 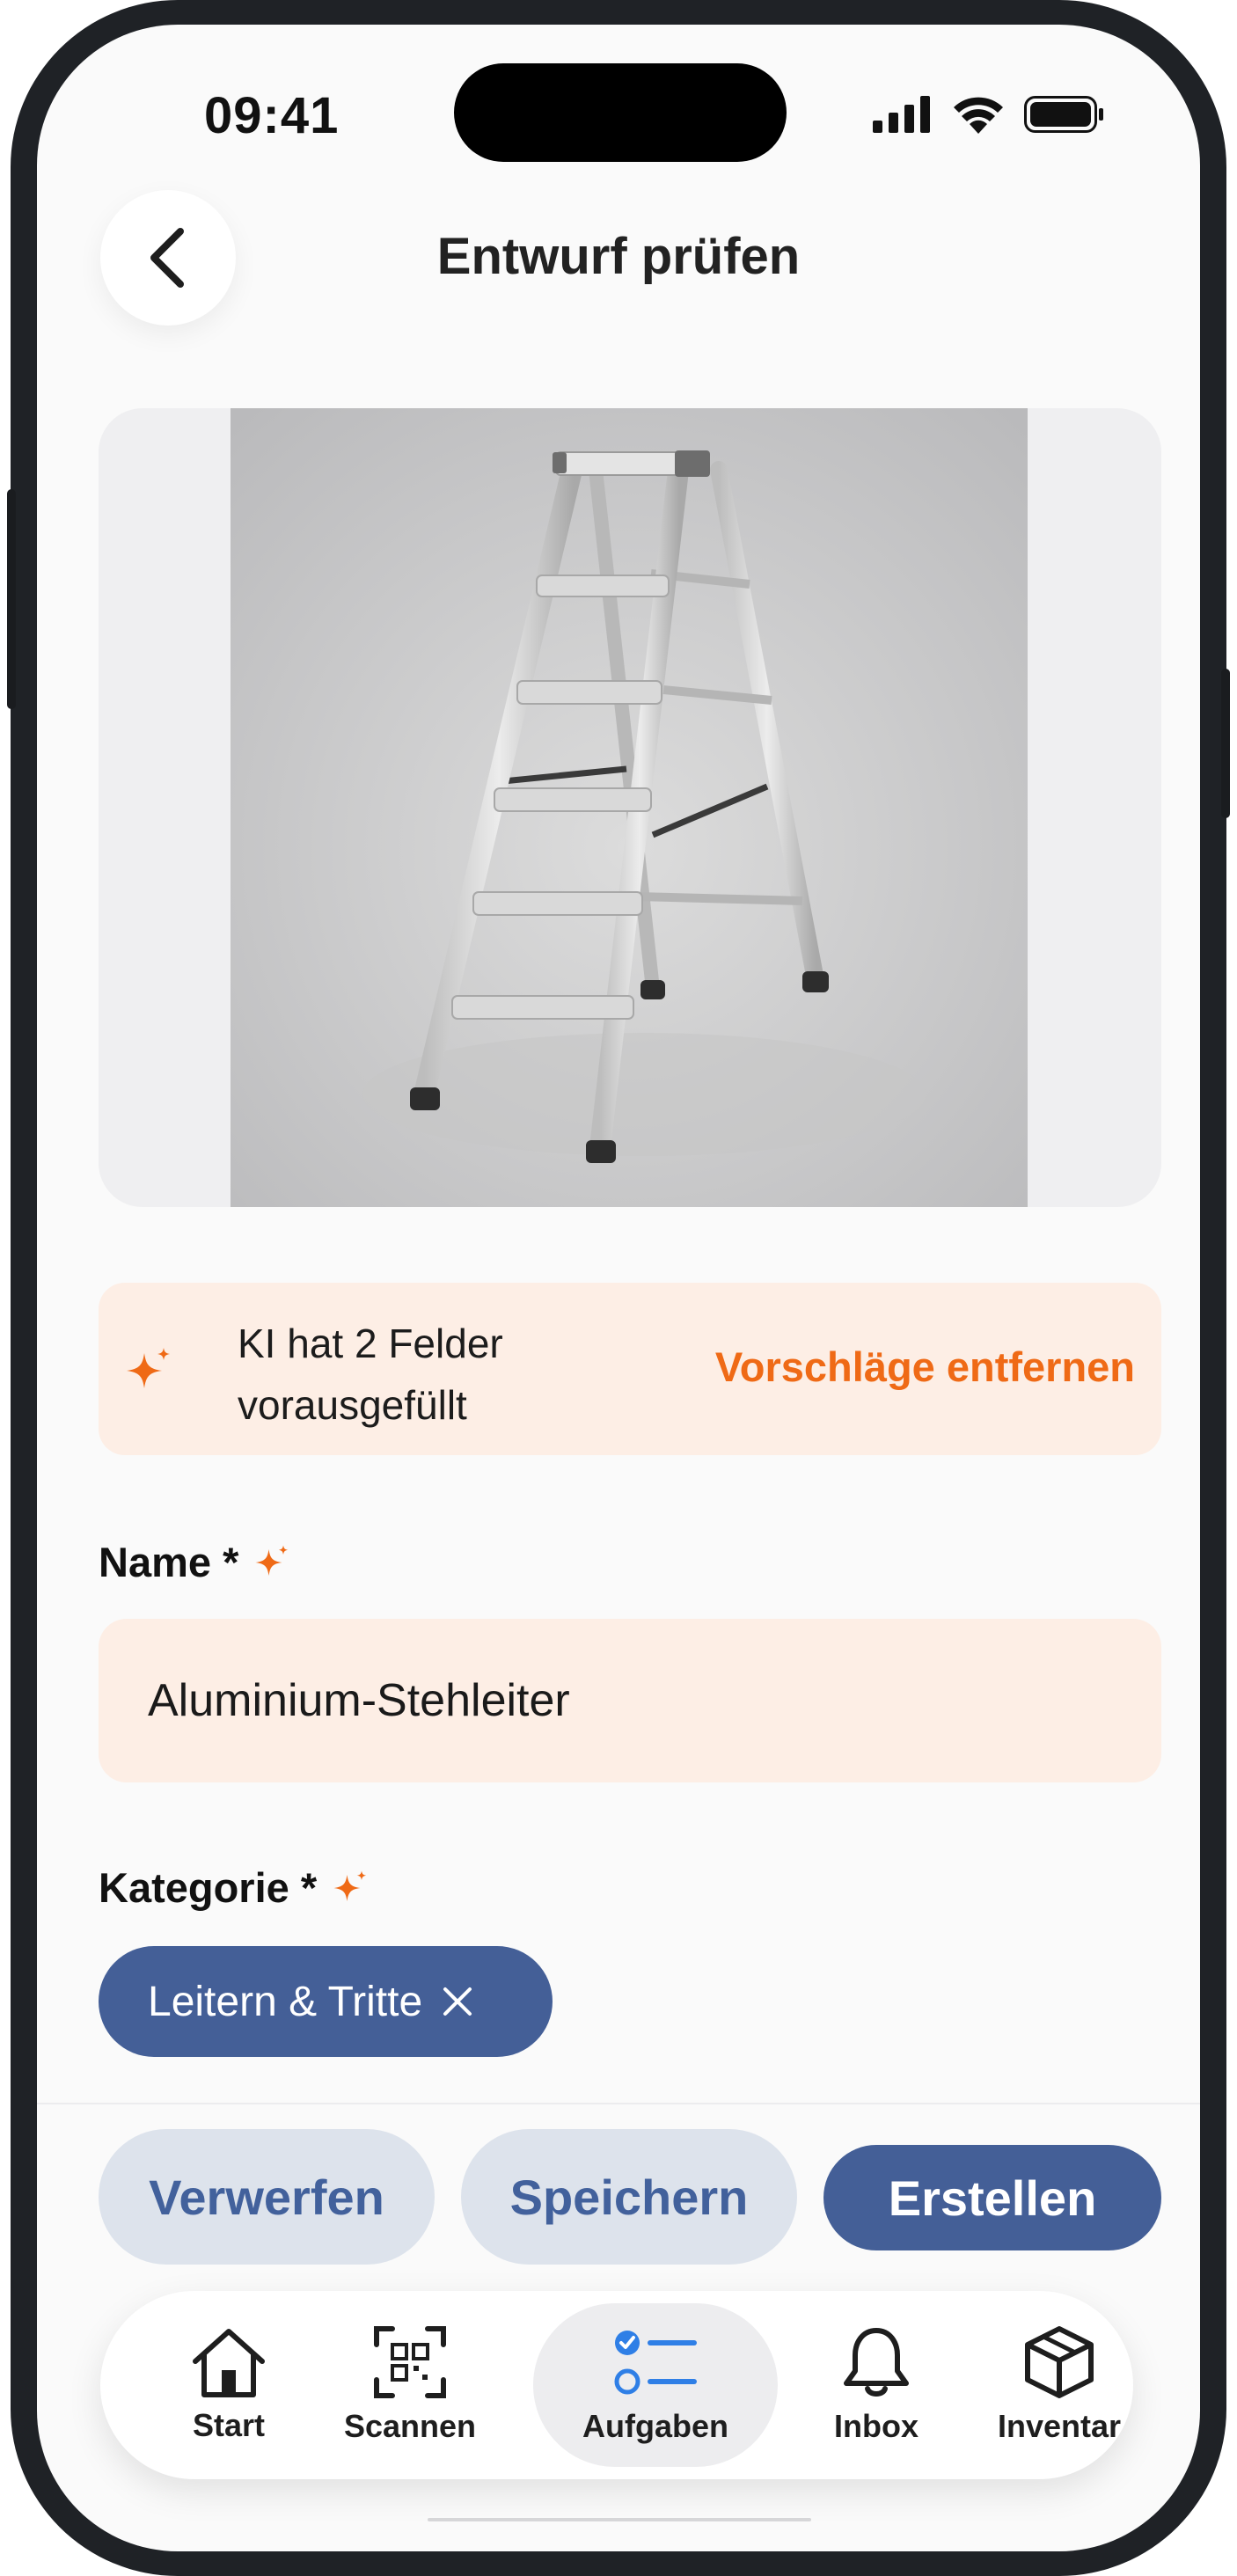 I want to click on tab-scannen: Scannen, so click(x=410, y=2385).